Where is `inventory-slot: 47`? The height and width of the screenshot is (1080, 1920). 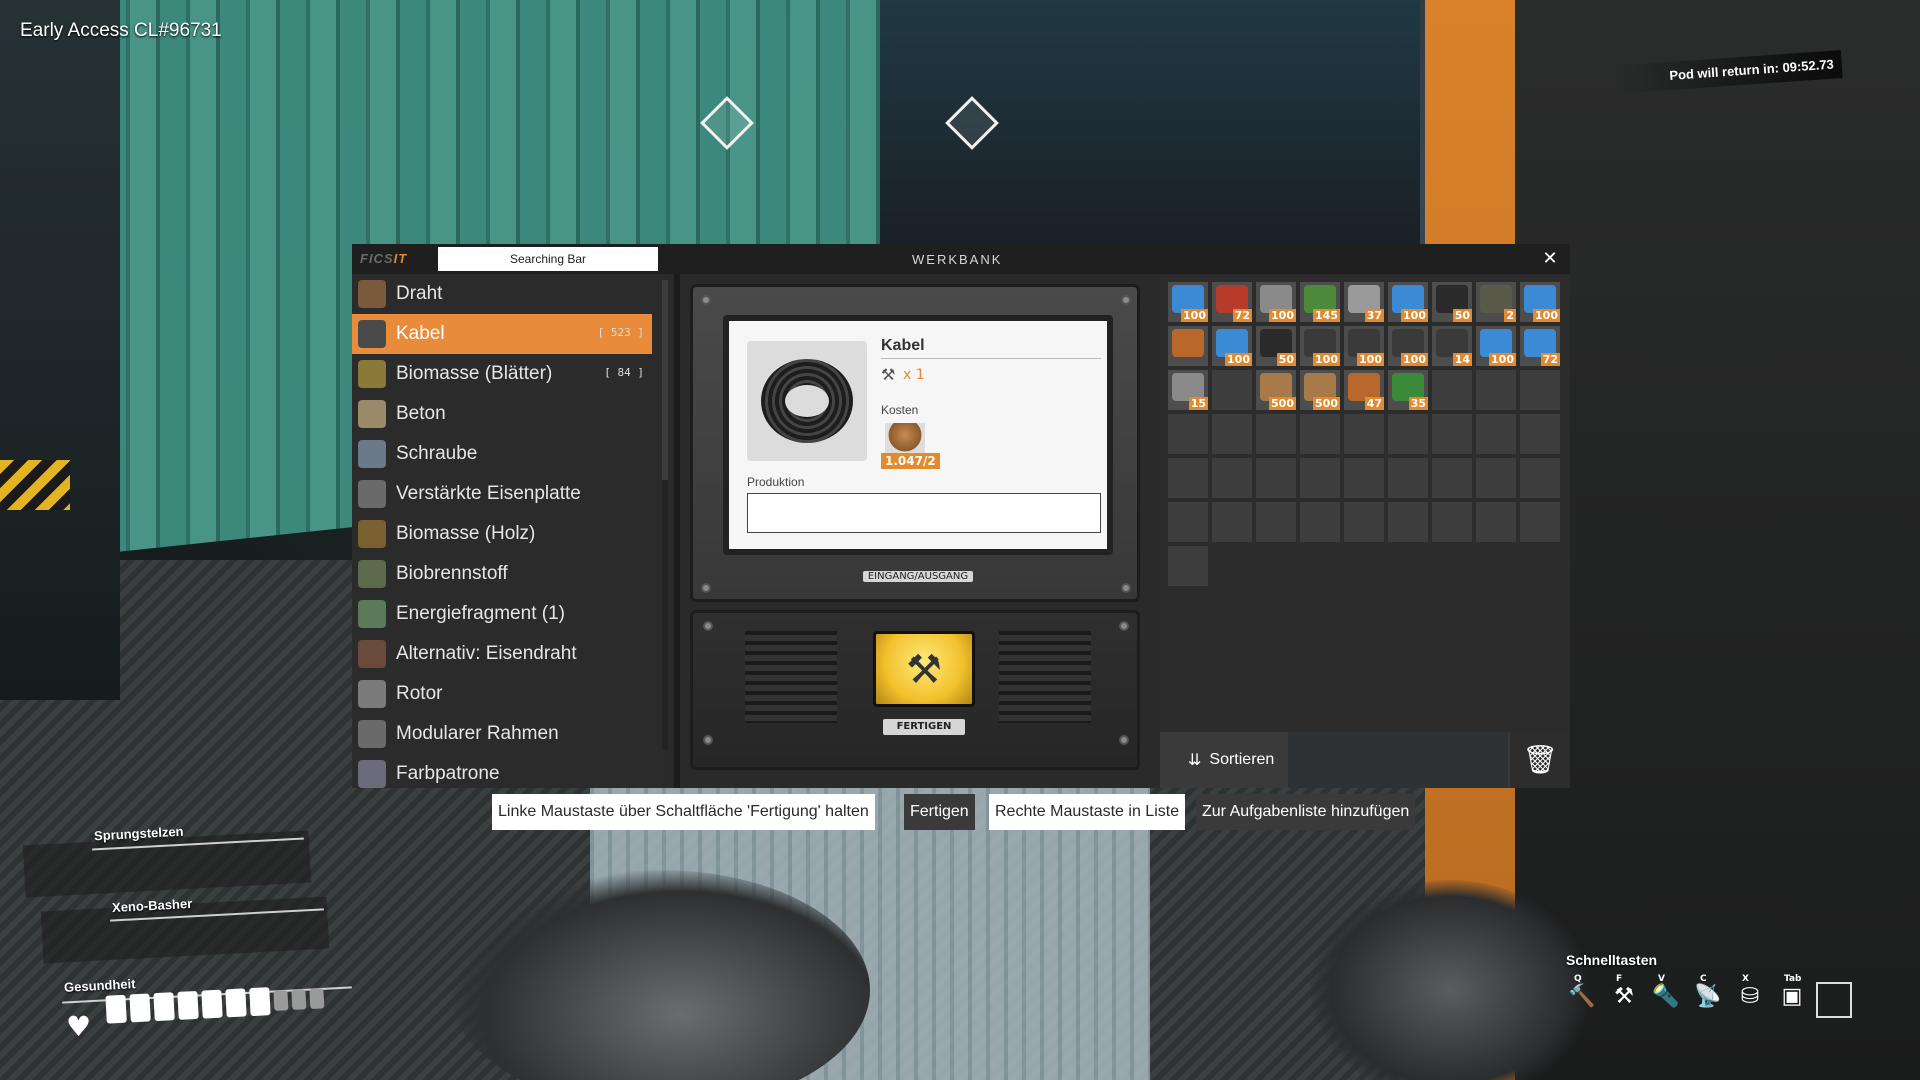
inventory-slot: 47 is located at coordinates (1364, 390).